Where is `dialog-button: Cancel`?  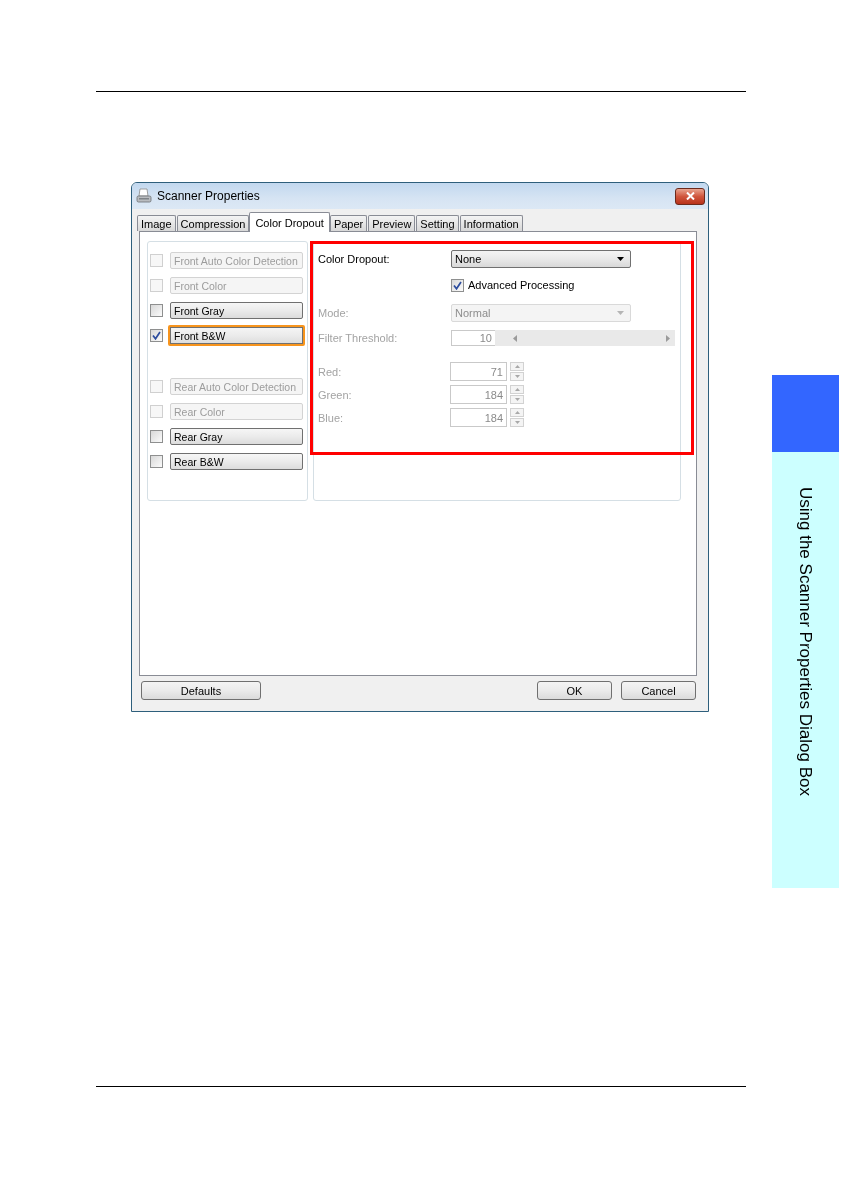 dialog-button: Cancel is located at coordinates (658, 690).